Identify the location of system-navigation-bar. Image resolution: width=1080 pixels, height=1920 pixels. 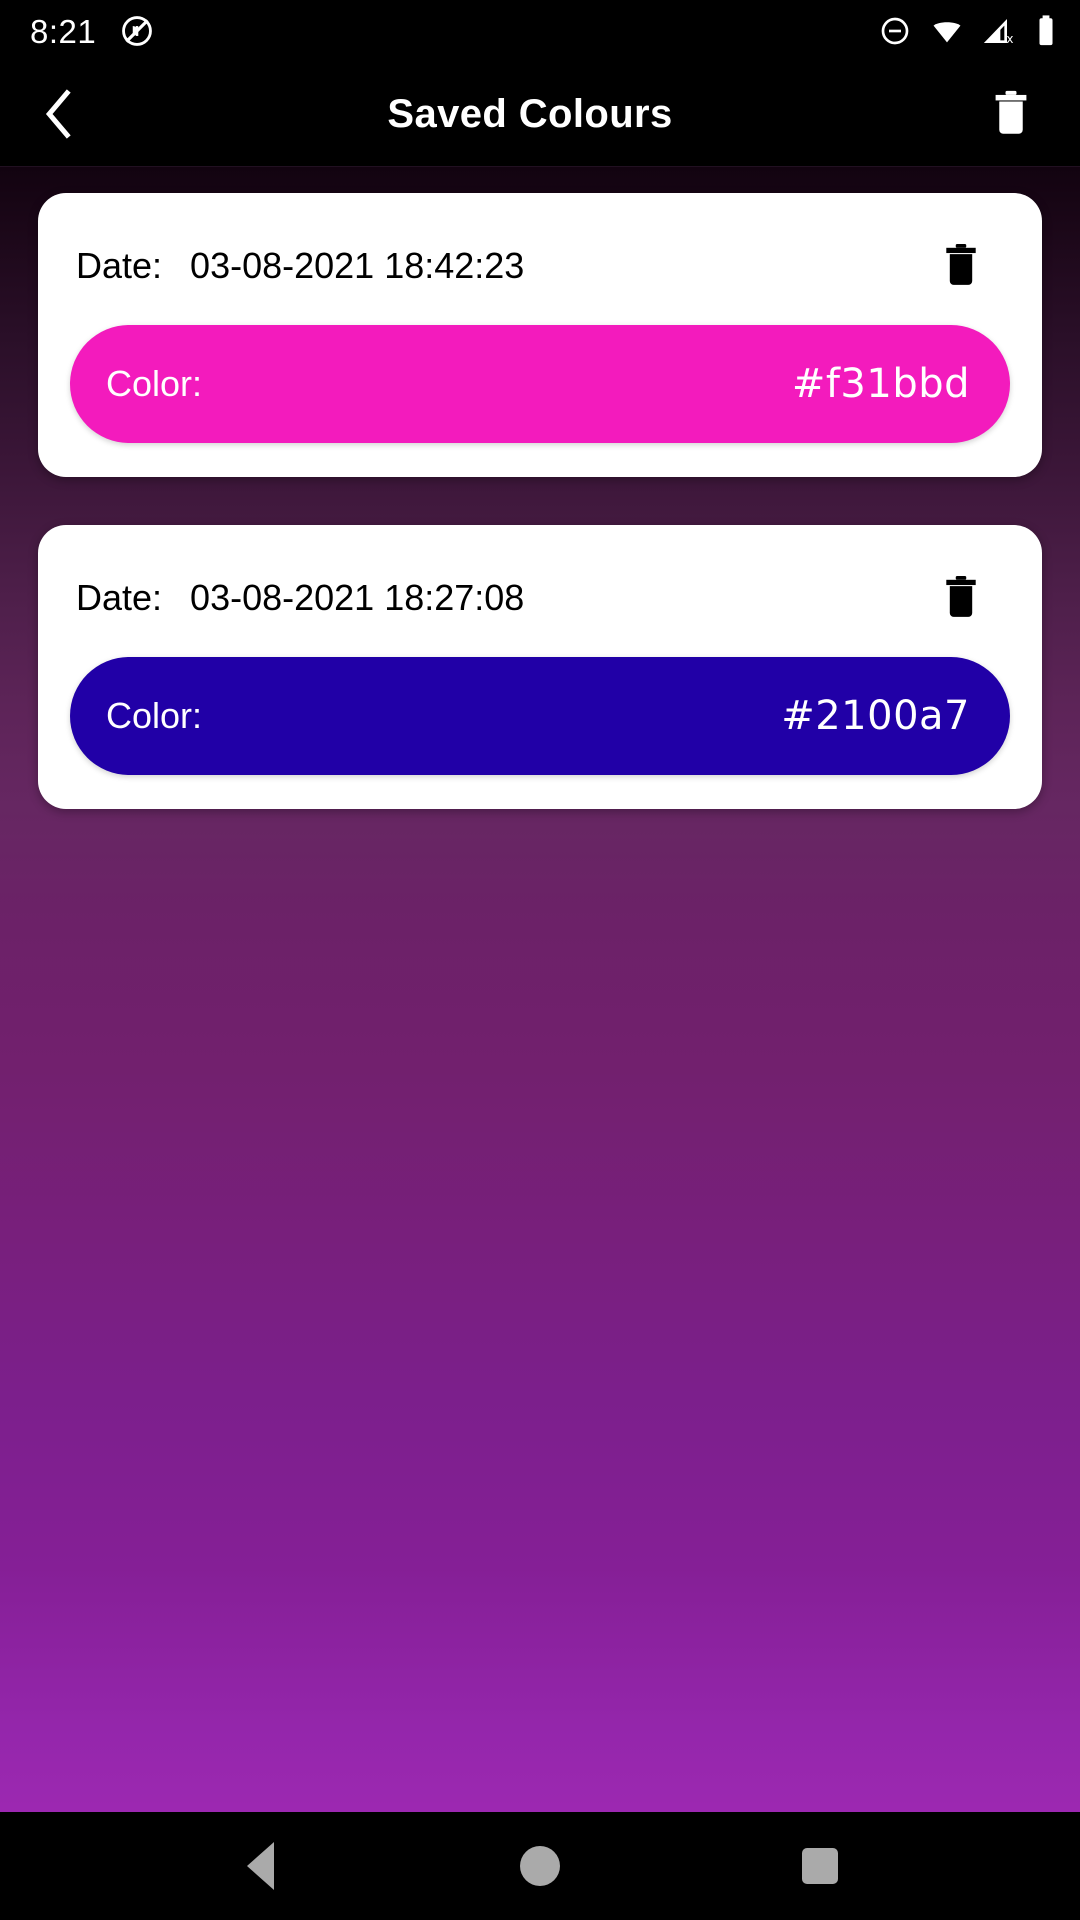
(540, 1866).